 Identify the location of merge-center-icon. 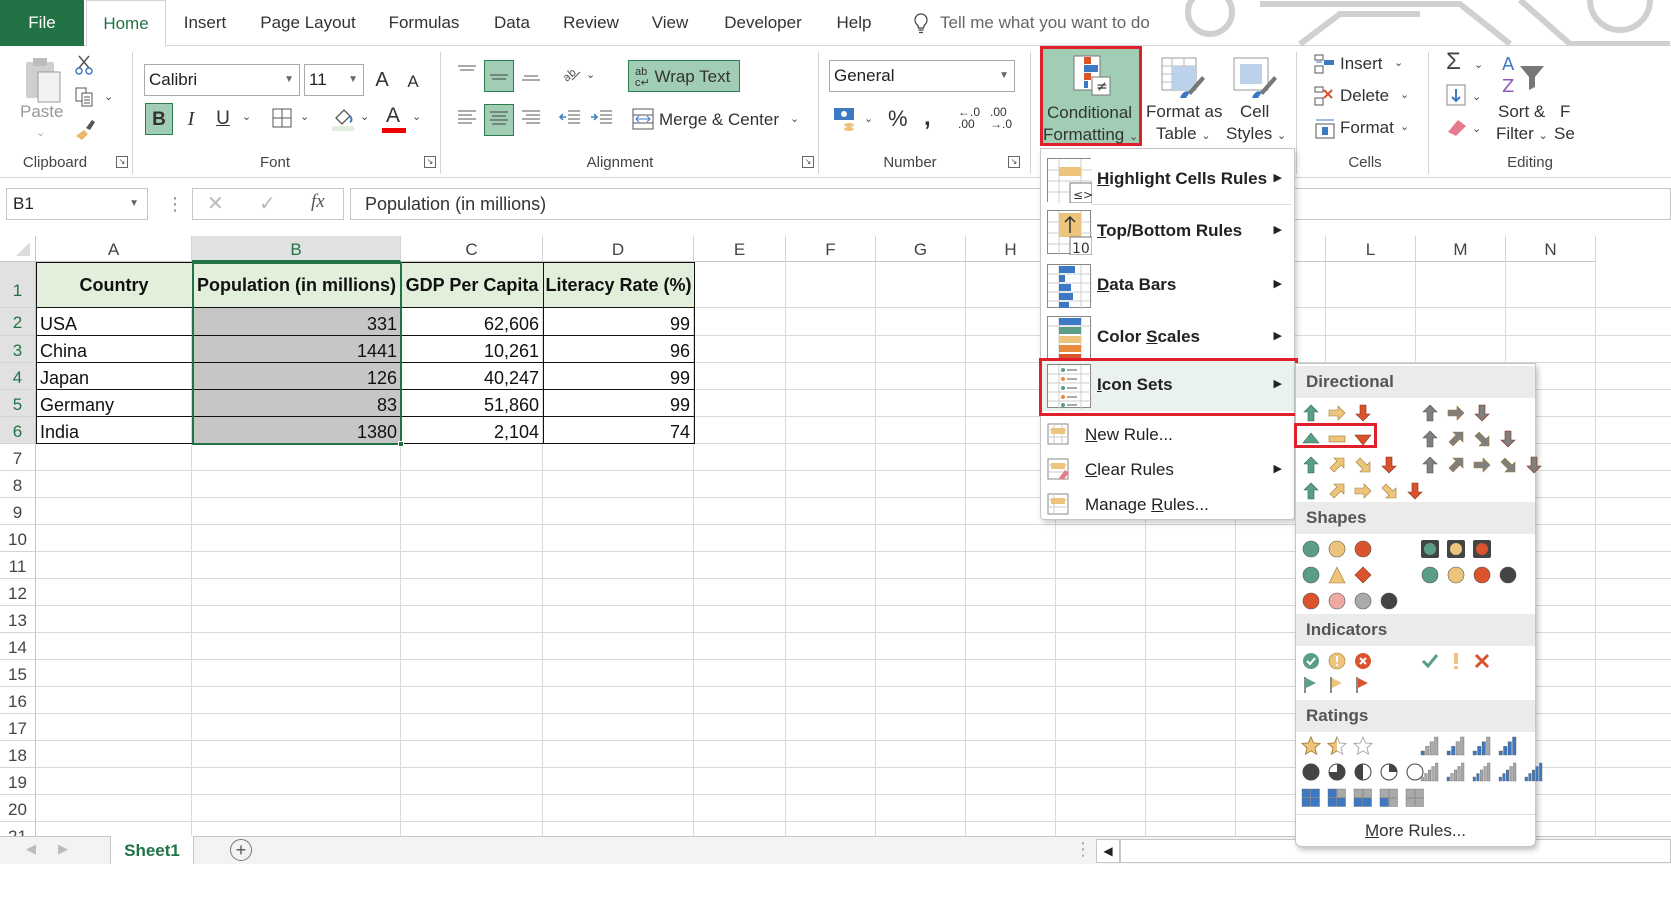
(643, 119).